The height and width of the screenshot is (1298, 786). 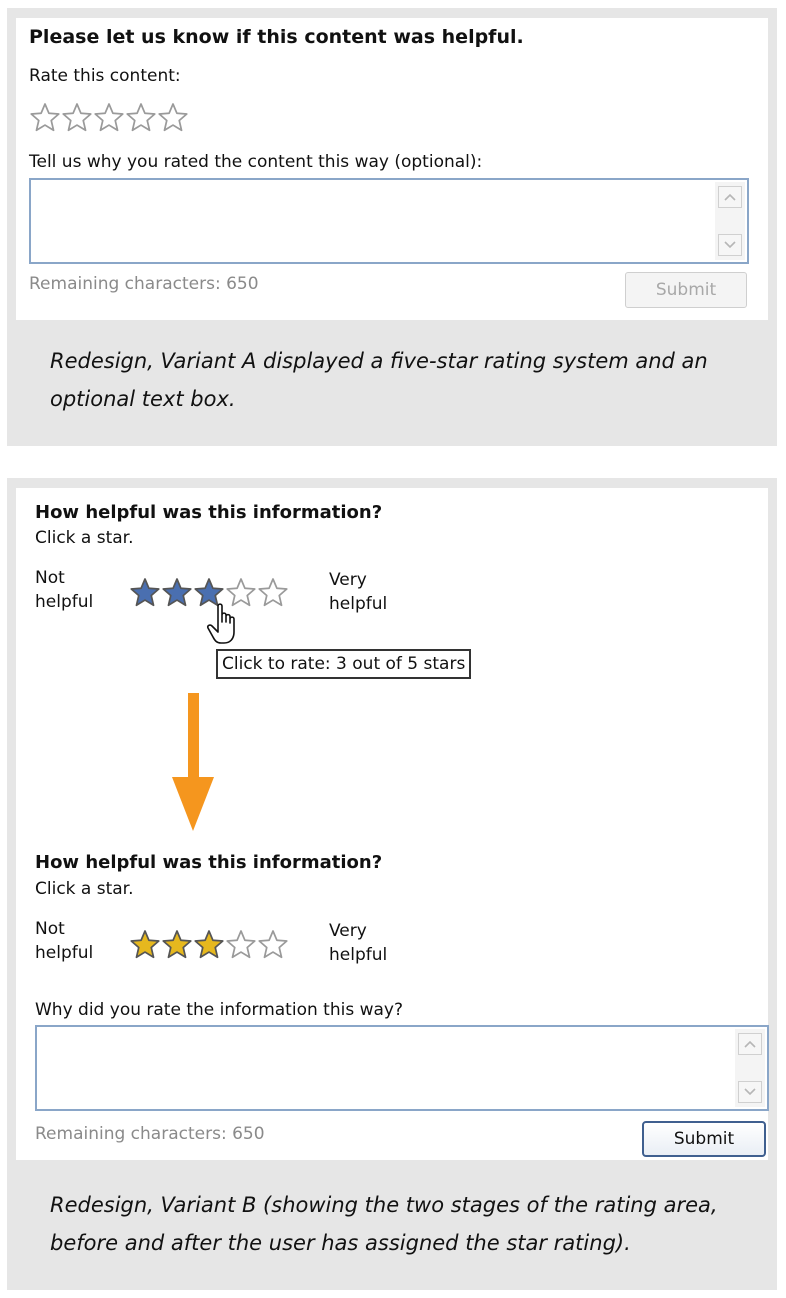 What do you see at coordinates (750, 1068) in the screenshot?
I see `stage2-comment-scrollbar` at bounding box center [750, 1068].